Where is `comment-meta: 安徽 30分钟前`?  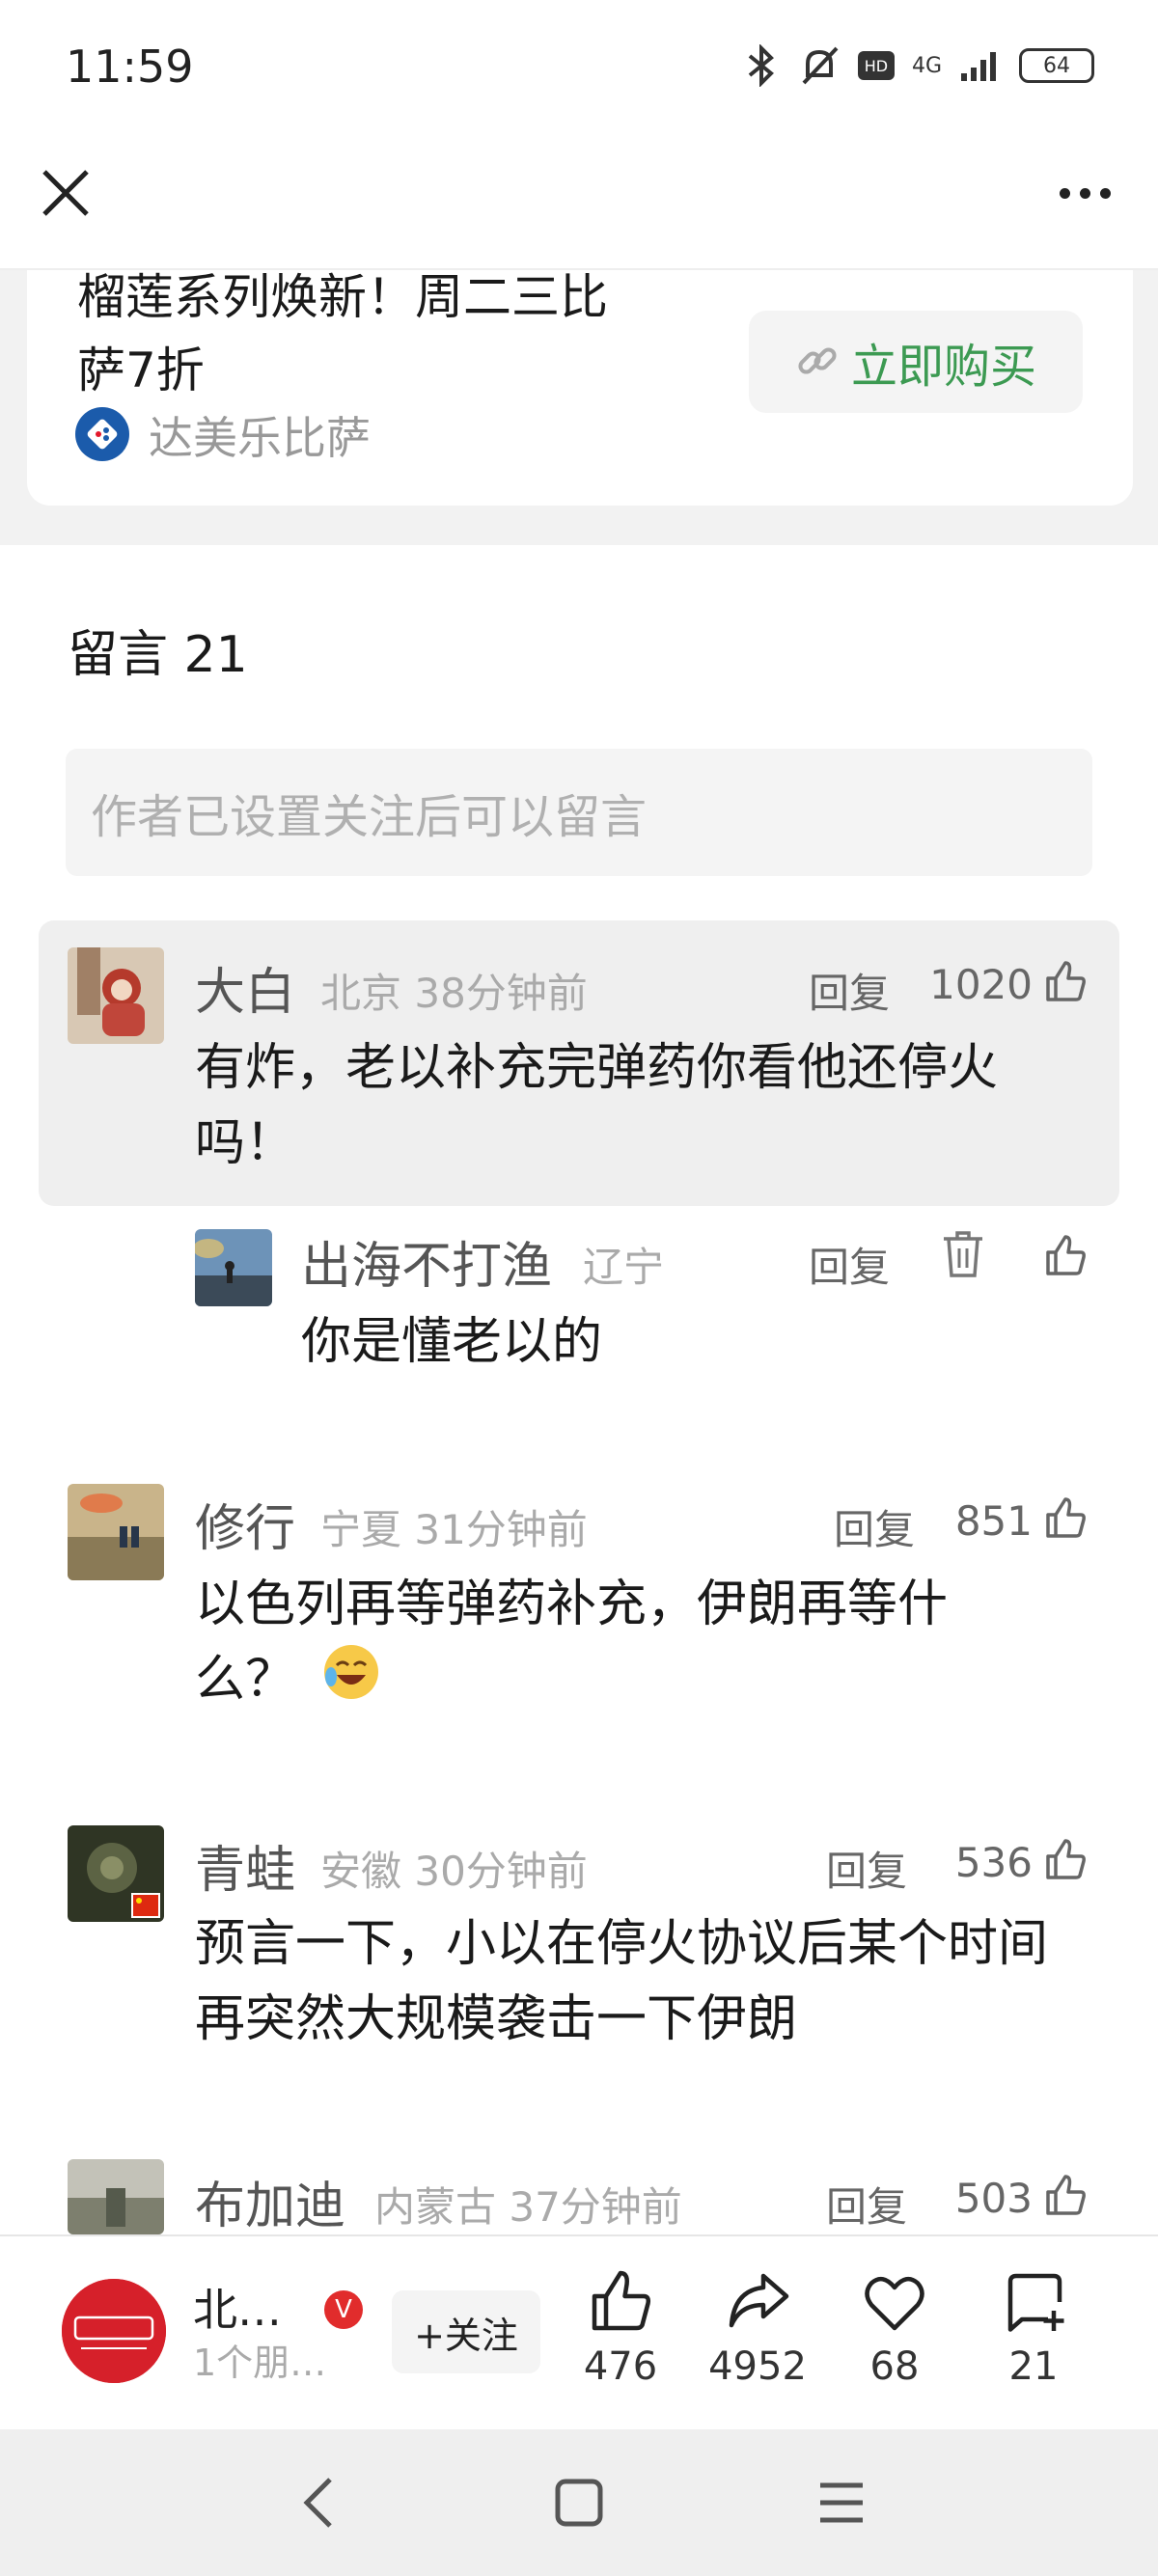 comment-meta: 安徽 30分钟前 is located at coordinates (454, 1871).